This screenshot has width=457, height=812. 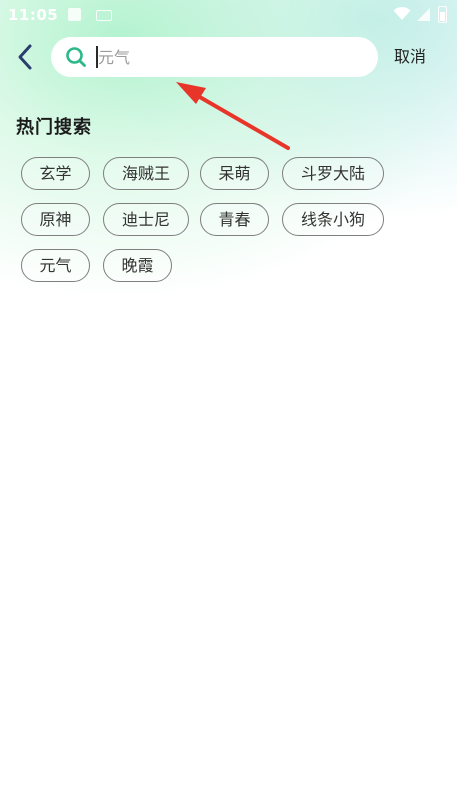 I want to click on keyboard-icon, so click(x=104, y=15).